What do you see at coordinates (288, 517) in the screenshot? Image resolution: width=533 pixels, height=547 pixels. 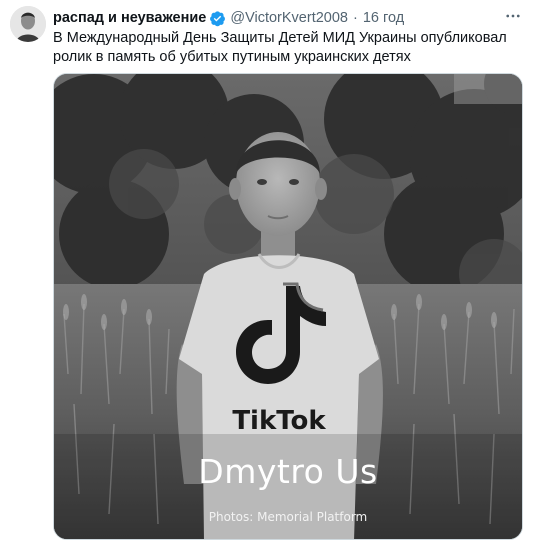 I see `photo-credit: Photos: Memorial Platform` at bounding box center [288, 517].